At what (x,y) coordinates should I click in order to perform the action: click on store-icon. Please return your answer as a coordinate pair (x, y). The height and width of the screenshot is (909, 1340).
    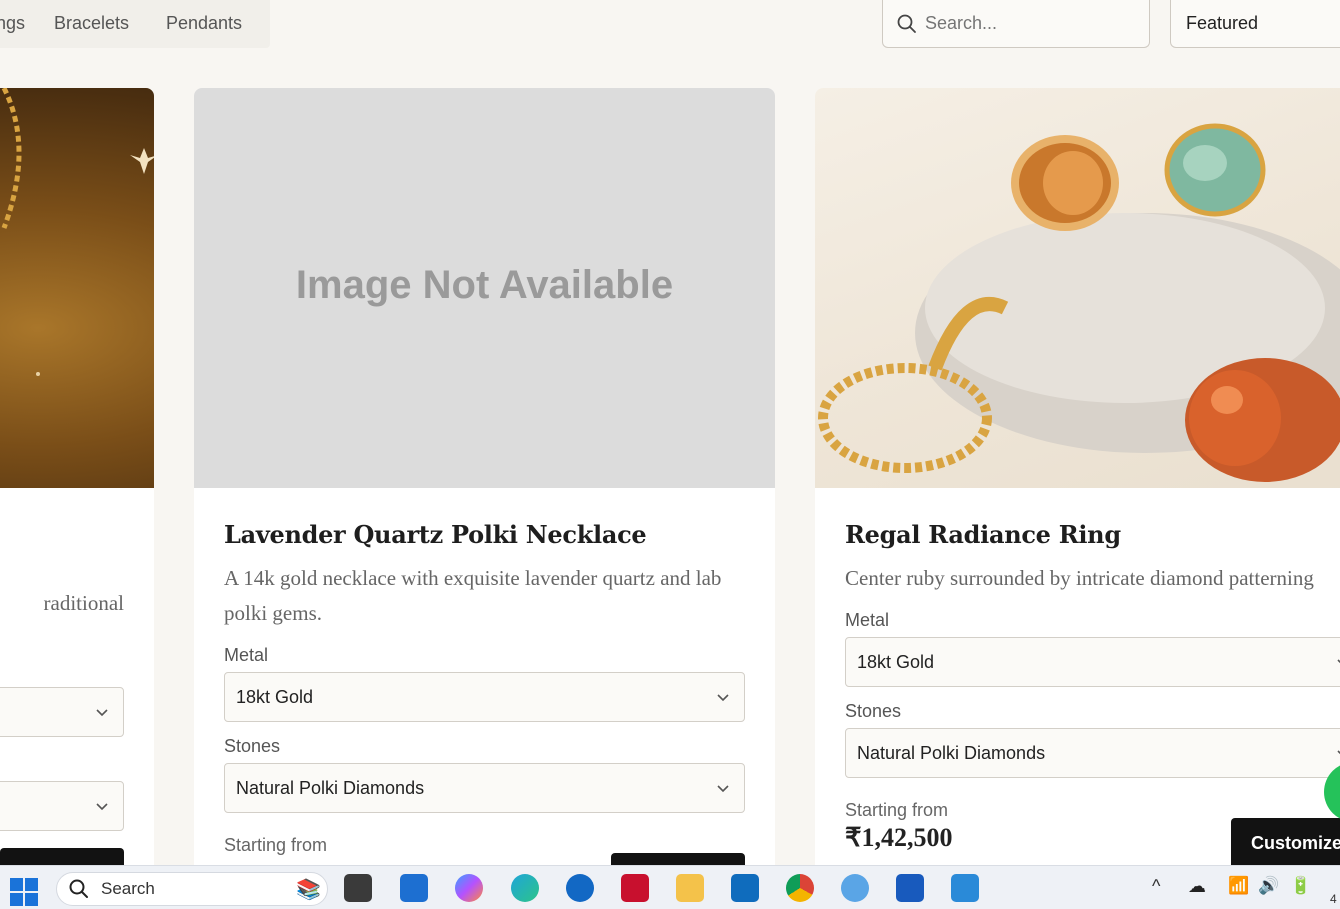
    Looking at the image, I should click on (414, 888).